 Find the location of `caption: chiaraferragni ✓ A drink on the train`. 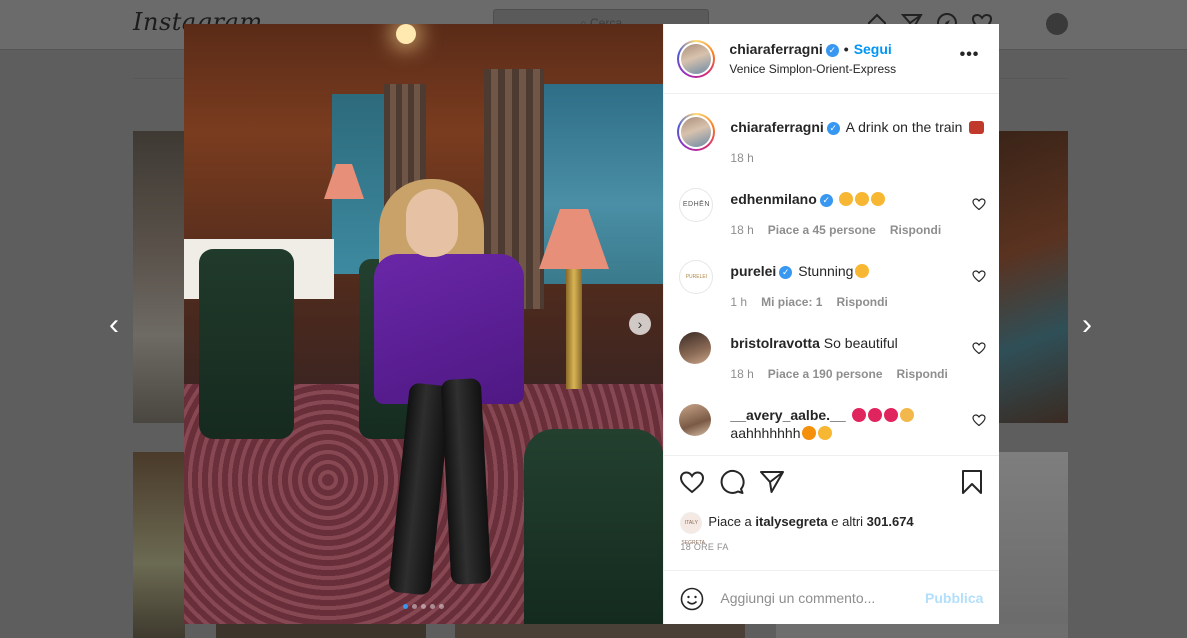

caption: chiaraferragni ✓ A drink on the train is located at coordinates (857, 127).